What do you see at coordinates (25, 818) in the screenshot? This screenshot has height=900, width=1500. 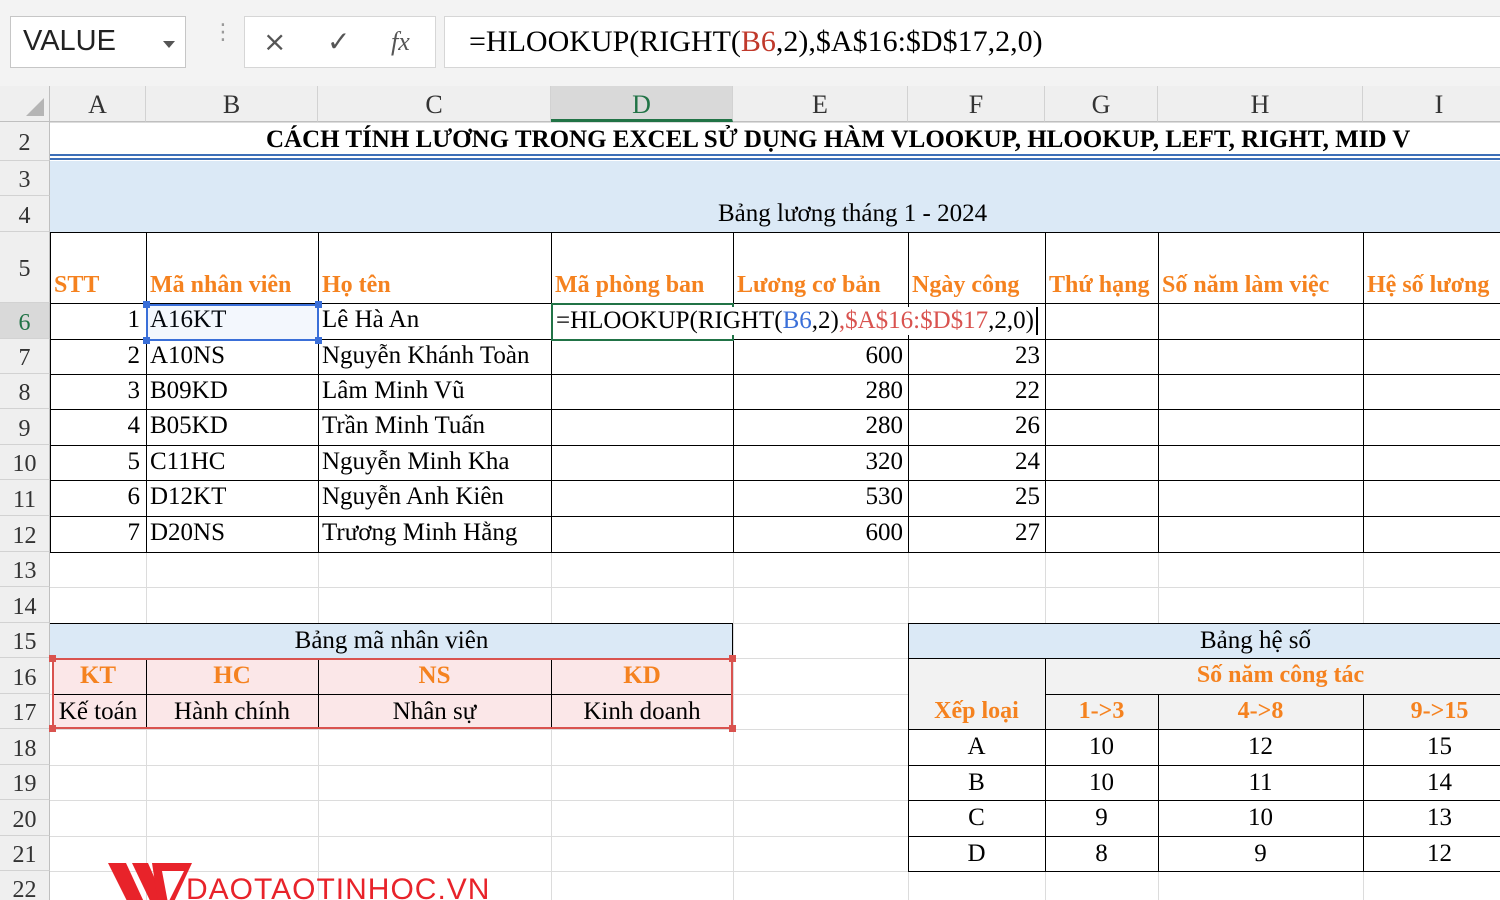 I see `row-header-20: 20` at bounding box center [25, 818].